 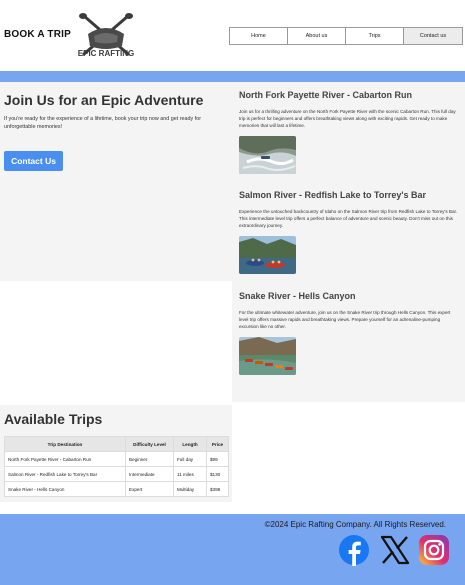 What do you see at coordinates (354, 550) in the screenshot?
I see `facebook-icon` at bounding box center [354, 550].